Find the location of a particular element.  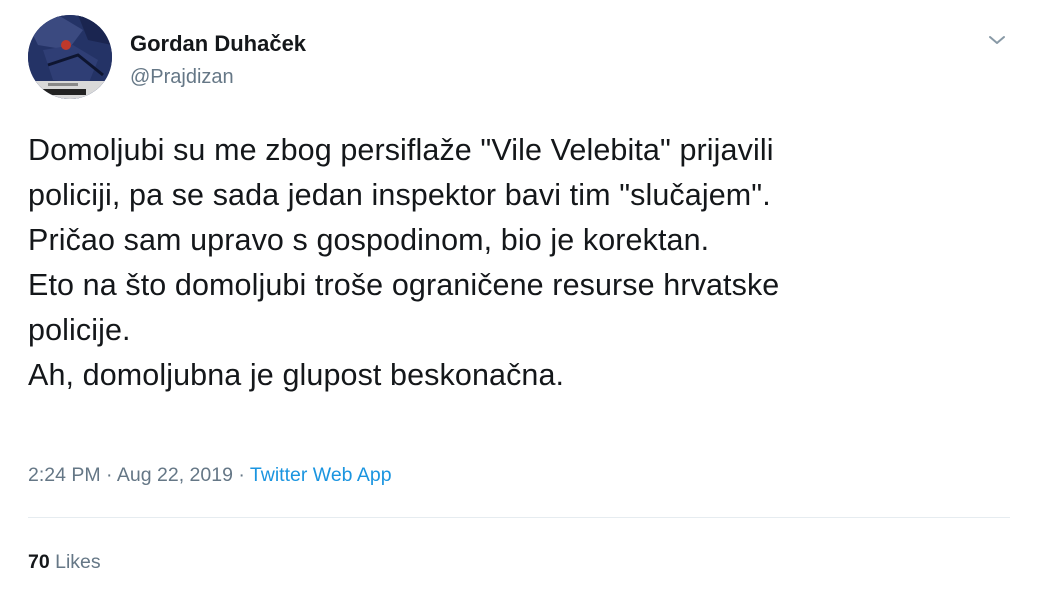

tweet-date: Aug 22, 2019 is located at coordinates (175, 475).